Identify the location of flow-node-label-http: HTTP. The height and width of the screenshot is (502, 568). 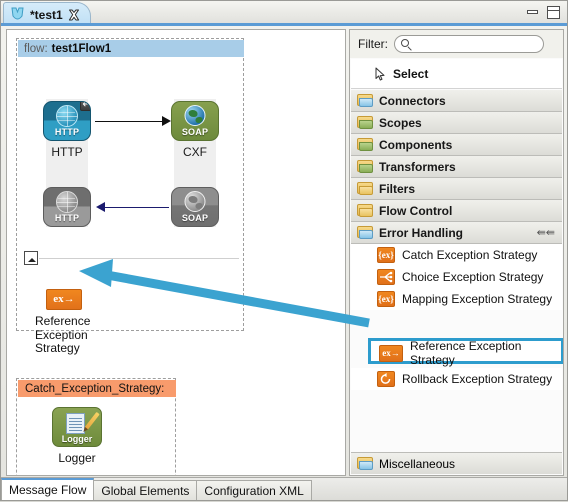
(67, 152).